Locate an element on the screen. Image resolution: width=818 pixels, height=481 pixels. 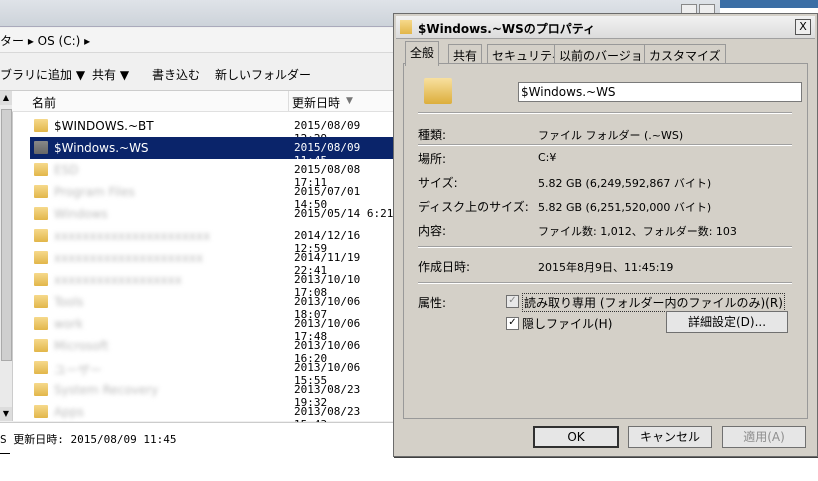
list-item: ESD 2015/08/08 17:11 is located at coordinates (212, 174).